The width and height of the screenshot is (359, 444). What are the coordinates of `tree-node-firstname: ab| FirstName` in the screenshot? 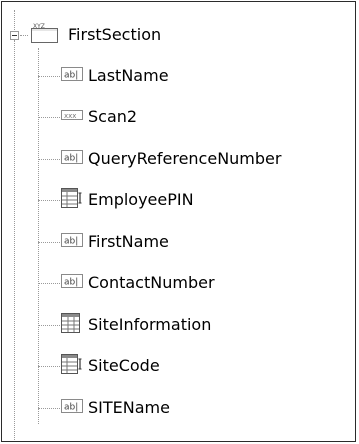 It's located at (115, 242).